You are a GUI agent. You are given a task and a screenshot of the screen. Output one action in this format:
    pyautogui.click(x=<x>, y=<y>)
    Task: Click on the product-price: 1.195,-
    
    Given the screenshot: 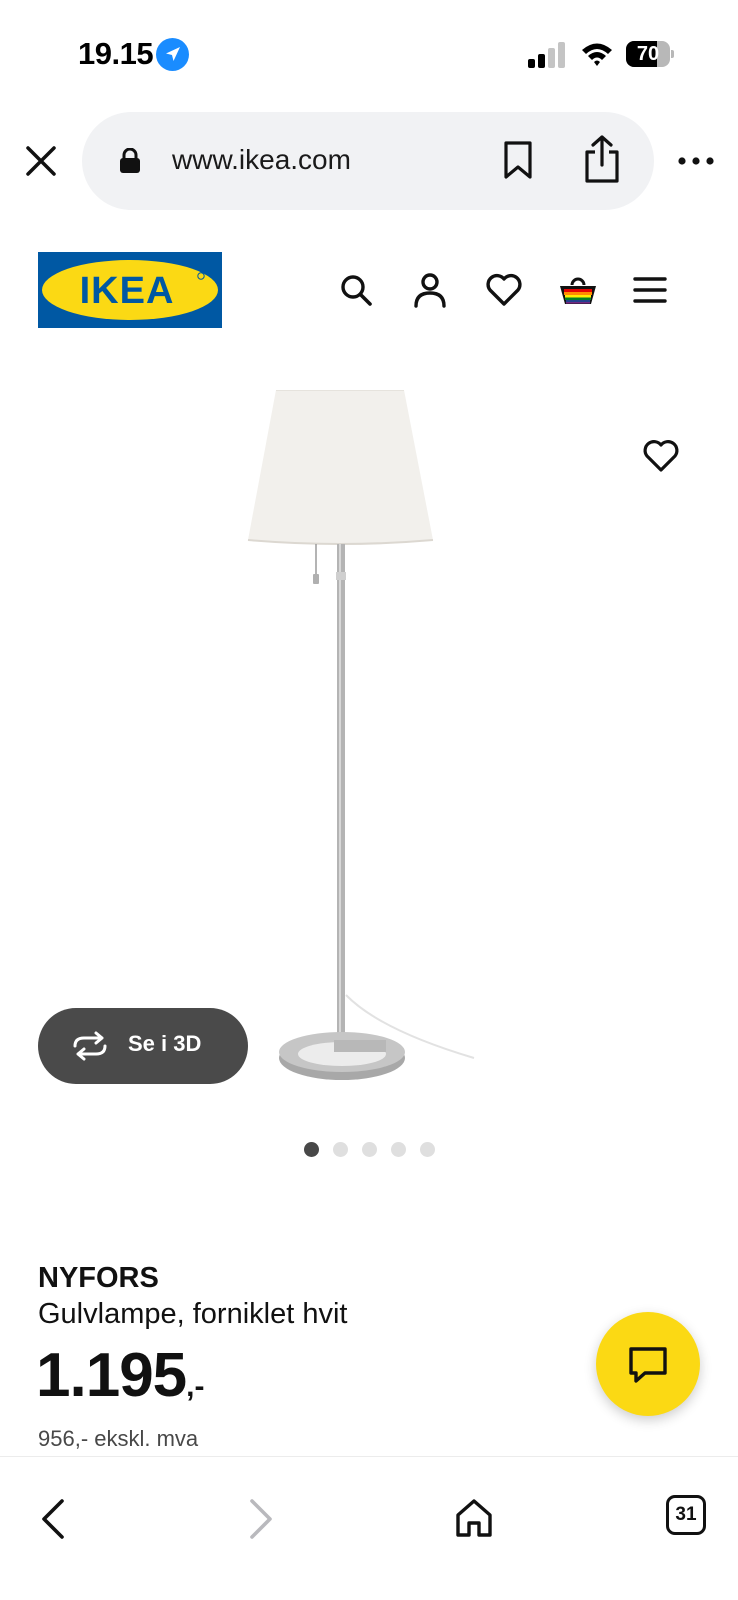 What is the action you would take?
    pyautogui.click(x=120, y=1375)
    